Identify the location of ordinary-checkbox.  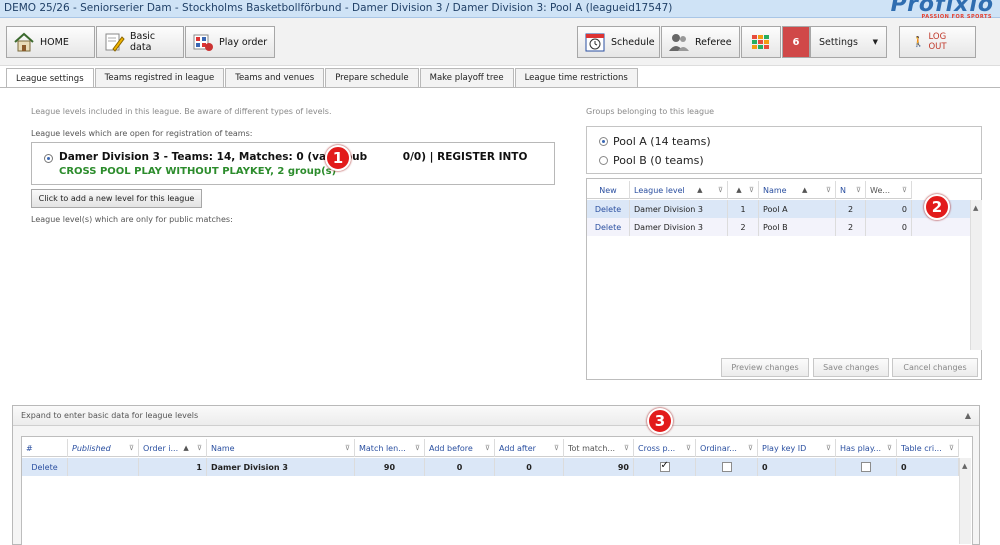
(726, 467).